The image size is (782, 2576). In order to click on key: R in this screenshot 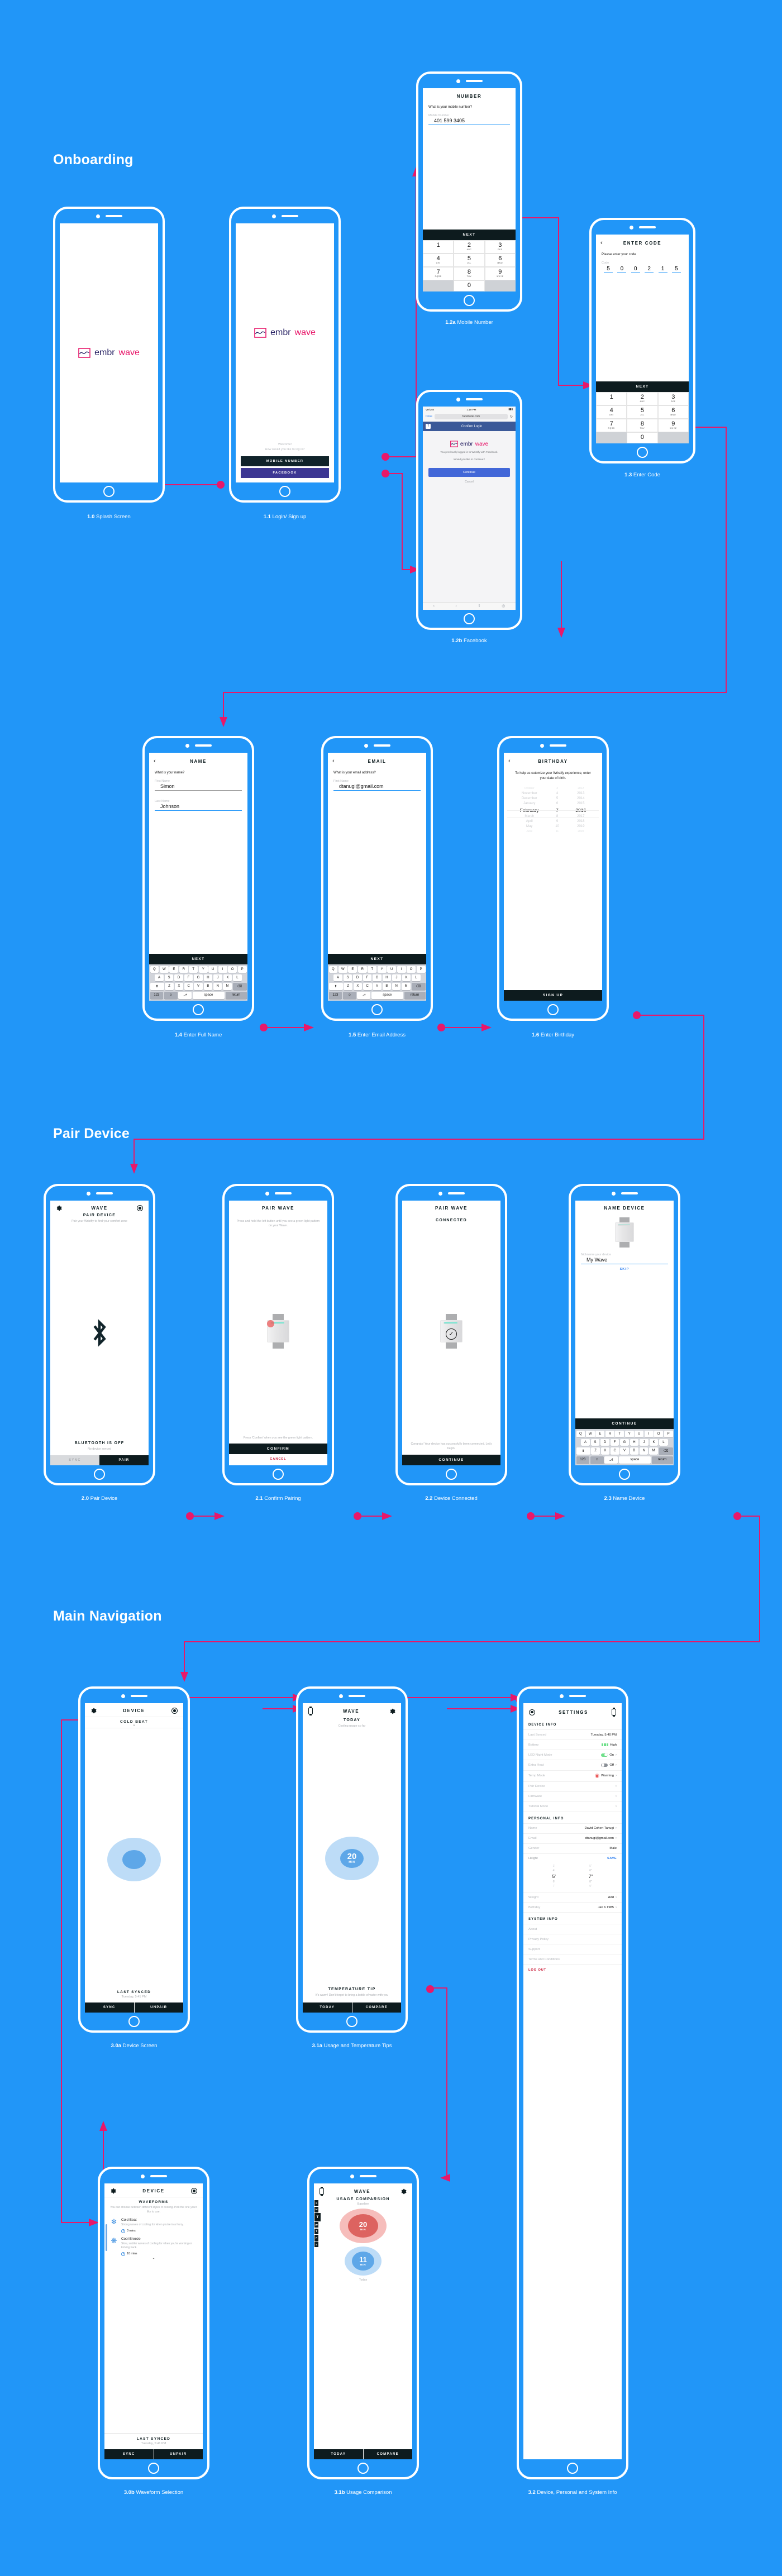, I will do `click(610, 1434)`.